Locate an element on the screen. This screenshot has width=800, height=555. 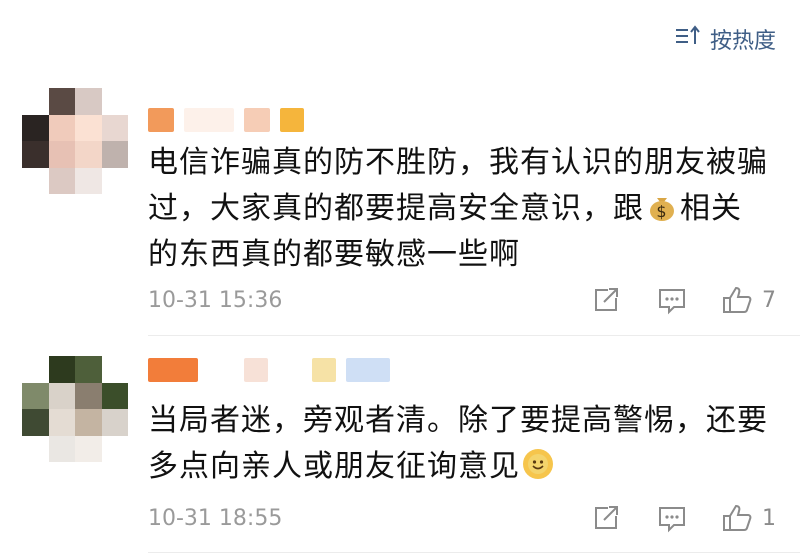
money-bag-icon: $ is located at coordinates (662, 206).